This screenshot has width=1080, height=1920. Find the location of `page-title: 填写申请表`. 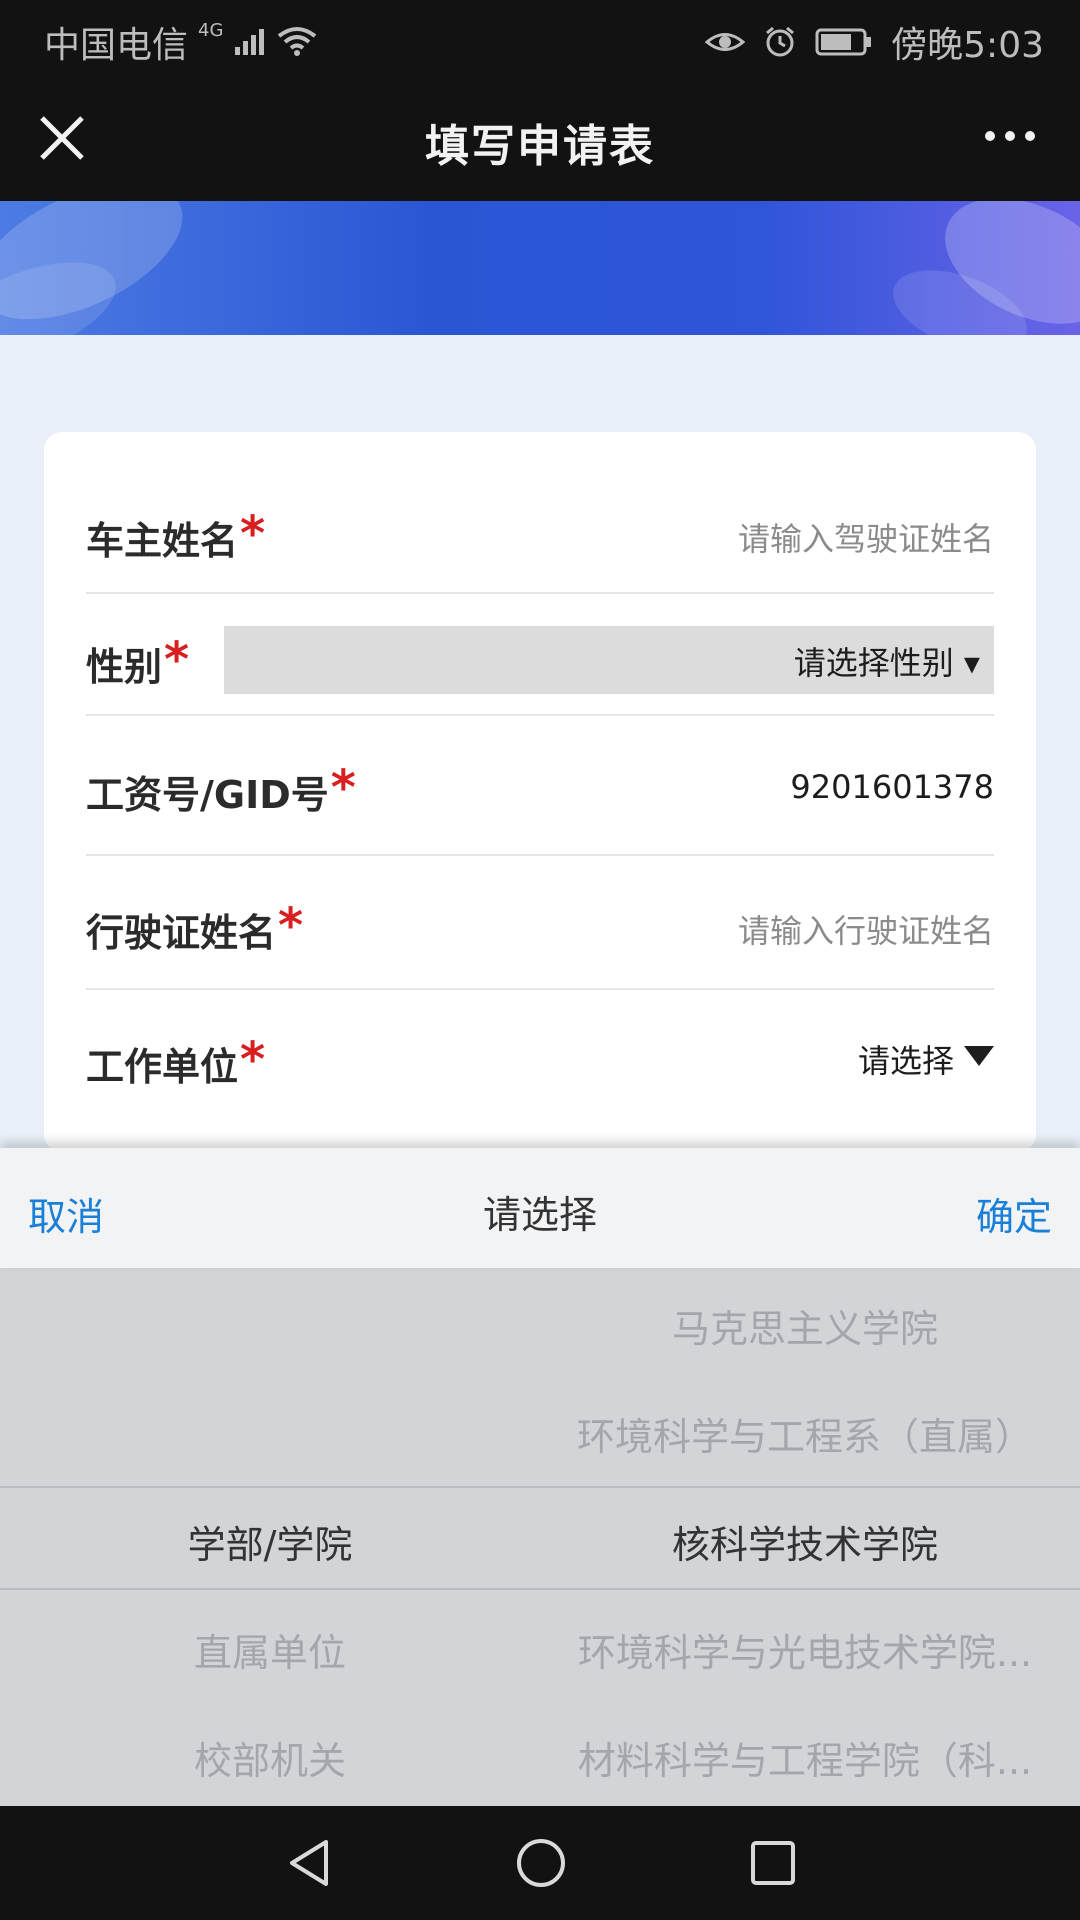

page-title: 填写申请表 is located at coordinates (540, 146).